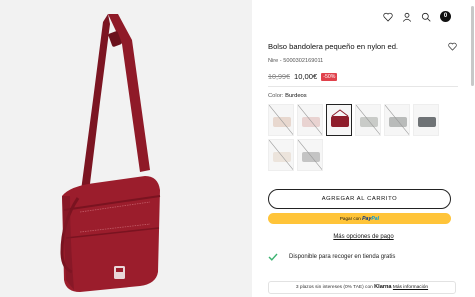 This screenshot has width=475, height=297. Describe the element at coordinates (445, 16) in the screenshot. I see `cart-count-badge: 0` at that location.